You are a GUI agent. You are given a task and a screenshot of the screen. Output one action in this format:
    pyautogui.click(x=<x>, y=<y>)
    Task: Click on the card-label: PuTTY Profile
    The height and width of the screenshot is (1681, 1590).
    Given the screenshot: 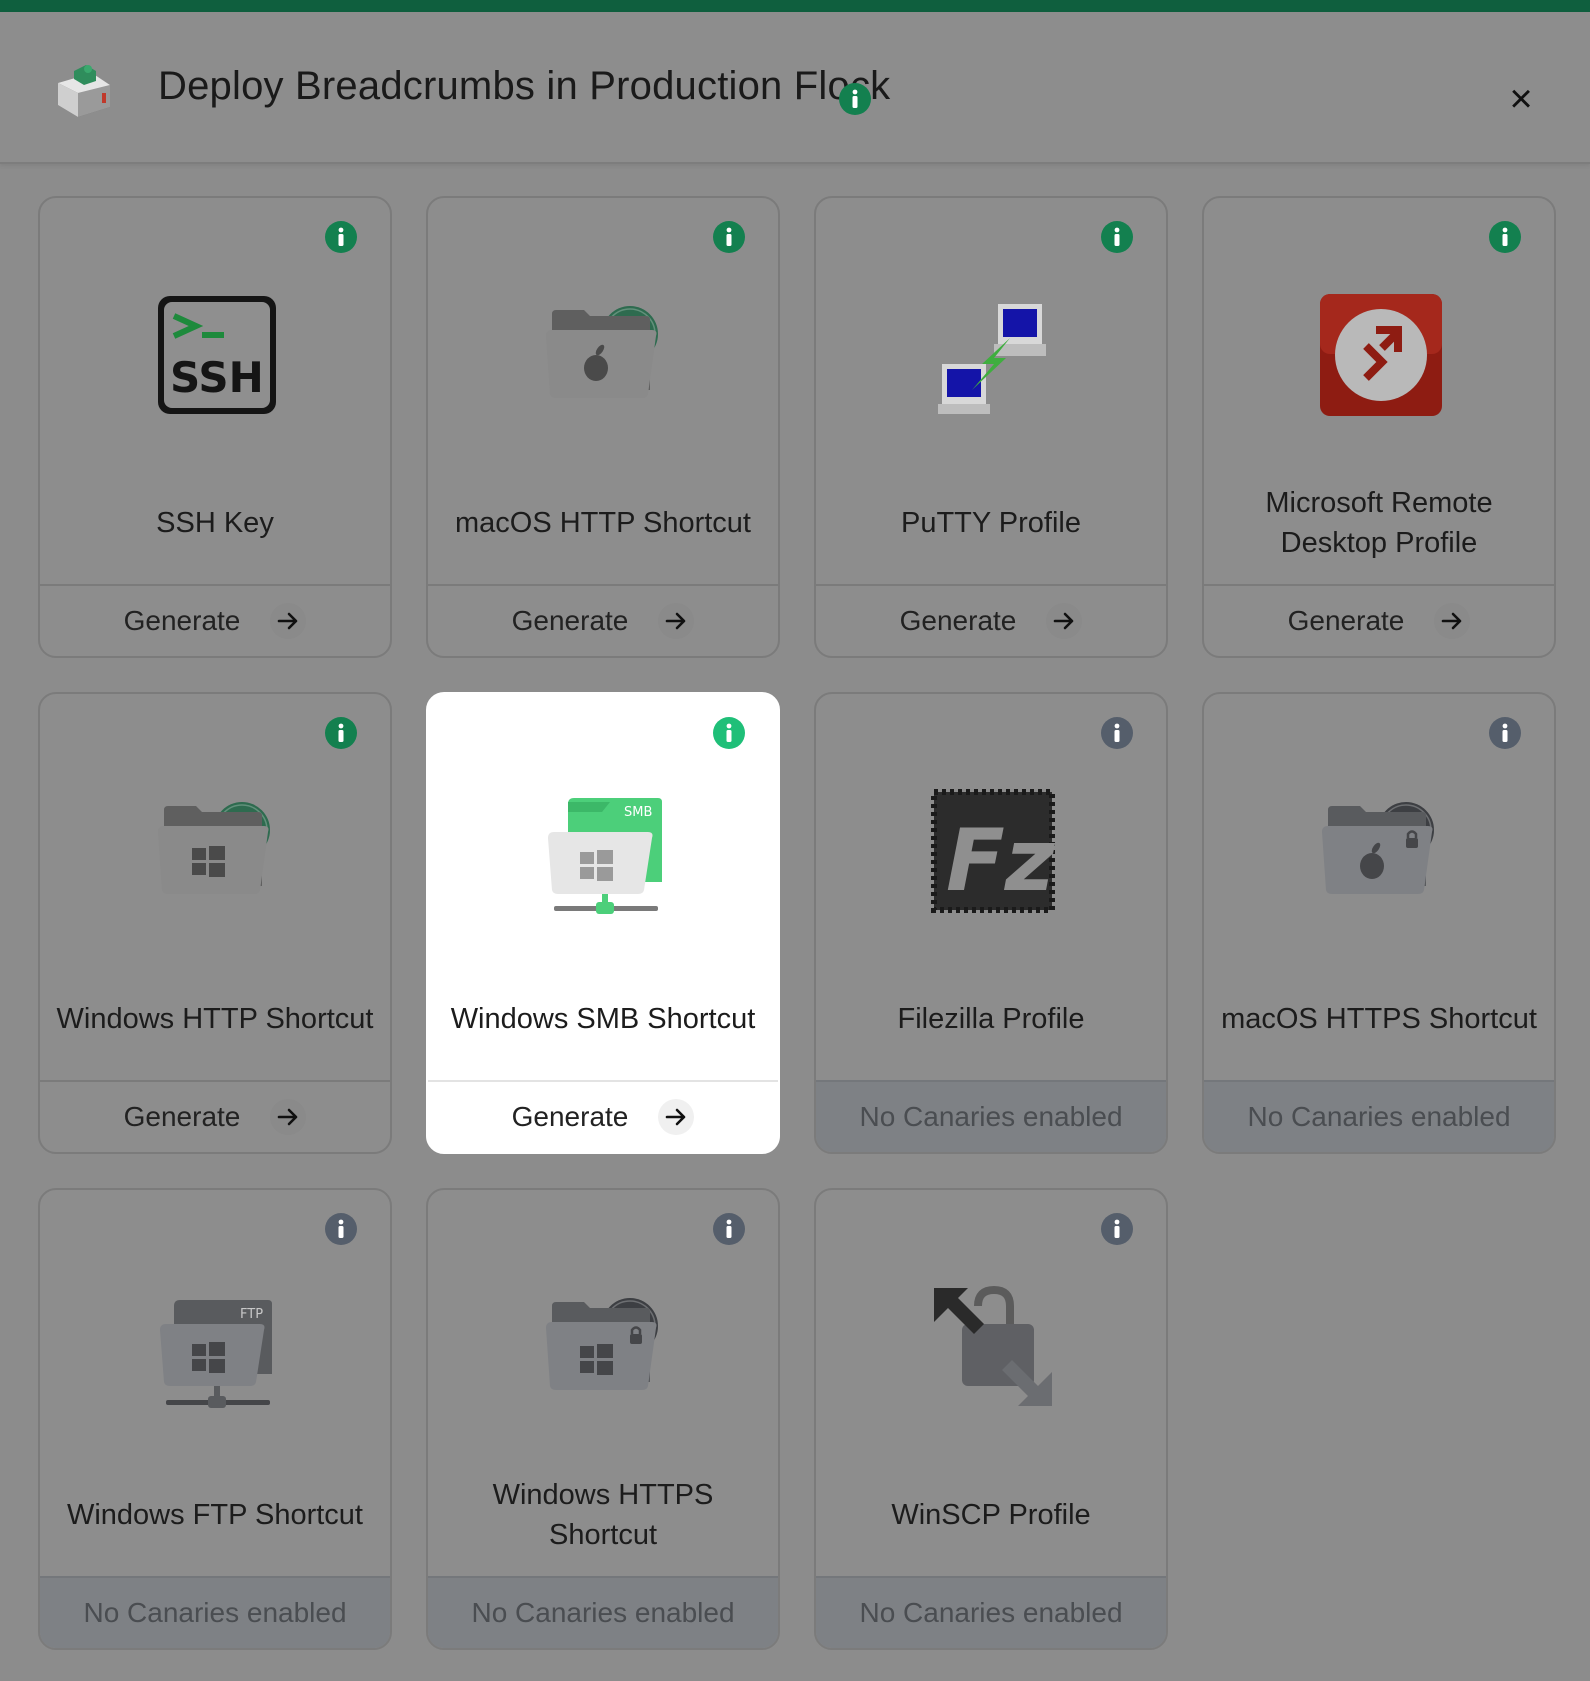 What is the action you would take?
    pyautogui.click(x=991, y=523)
    